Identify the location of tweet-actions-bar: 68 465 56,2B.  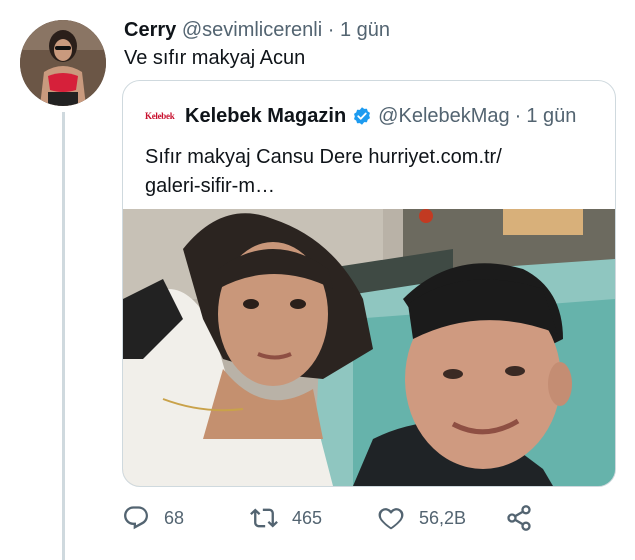
(337, 518).